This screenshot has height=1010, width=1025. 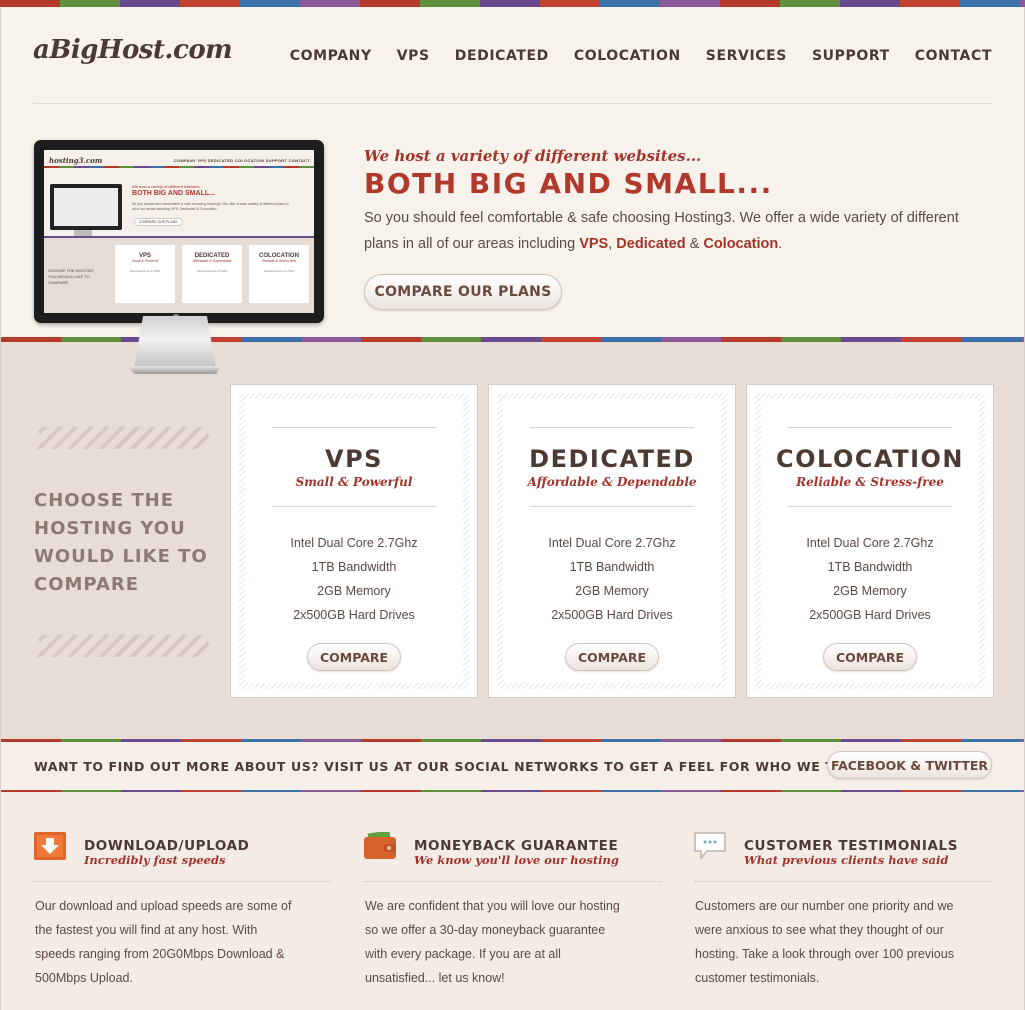 I want to click on screen-stripe, so click(x=179, y=167).